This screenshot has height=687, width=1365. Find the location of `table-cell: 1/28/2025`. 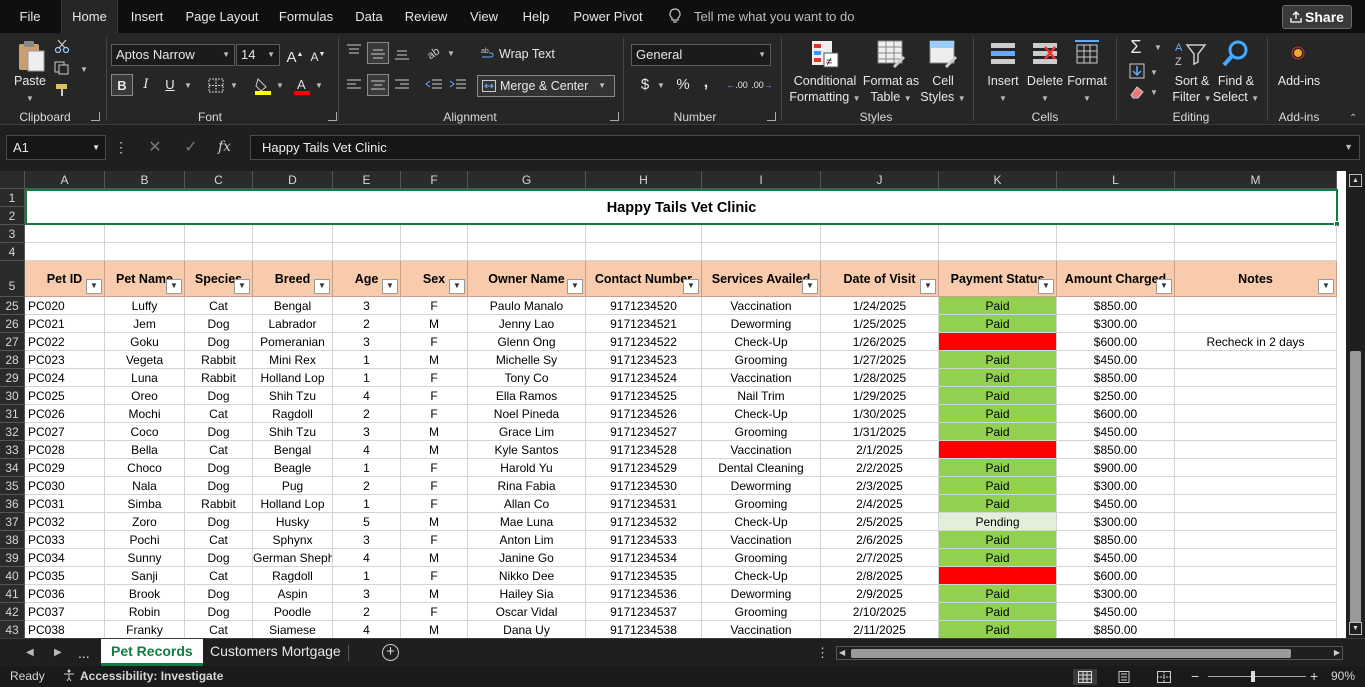

table-cell: 1/28/2025 is located at coordinates (880, 378).